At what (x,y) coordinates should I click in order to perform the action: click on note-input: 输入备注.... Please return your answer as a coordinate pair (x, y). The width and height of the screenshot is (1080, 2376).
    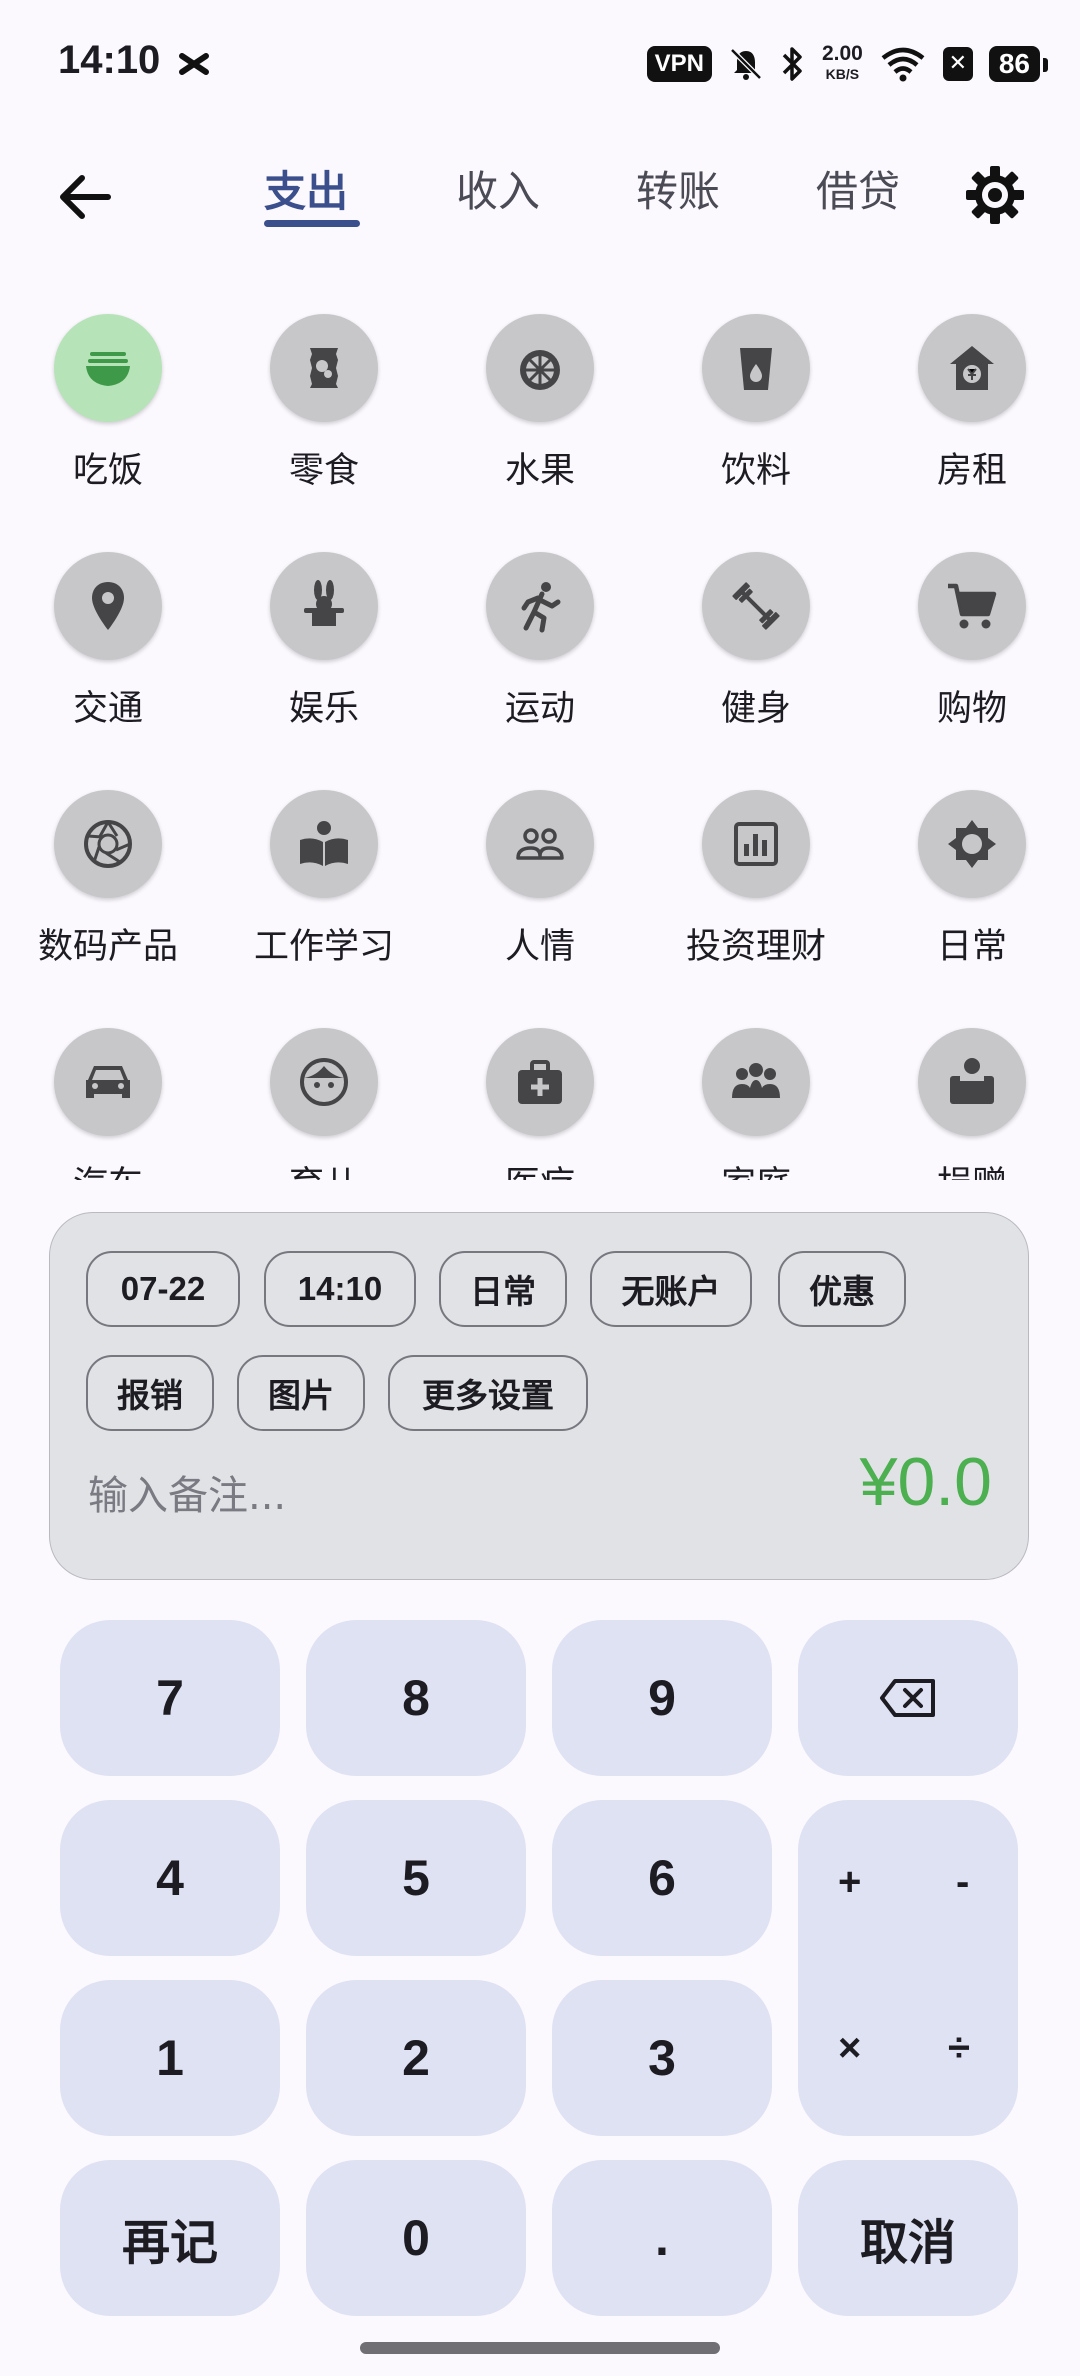
    Looking at the image, I should click on (187, 1492).